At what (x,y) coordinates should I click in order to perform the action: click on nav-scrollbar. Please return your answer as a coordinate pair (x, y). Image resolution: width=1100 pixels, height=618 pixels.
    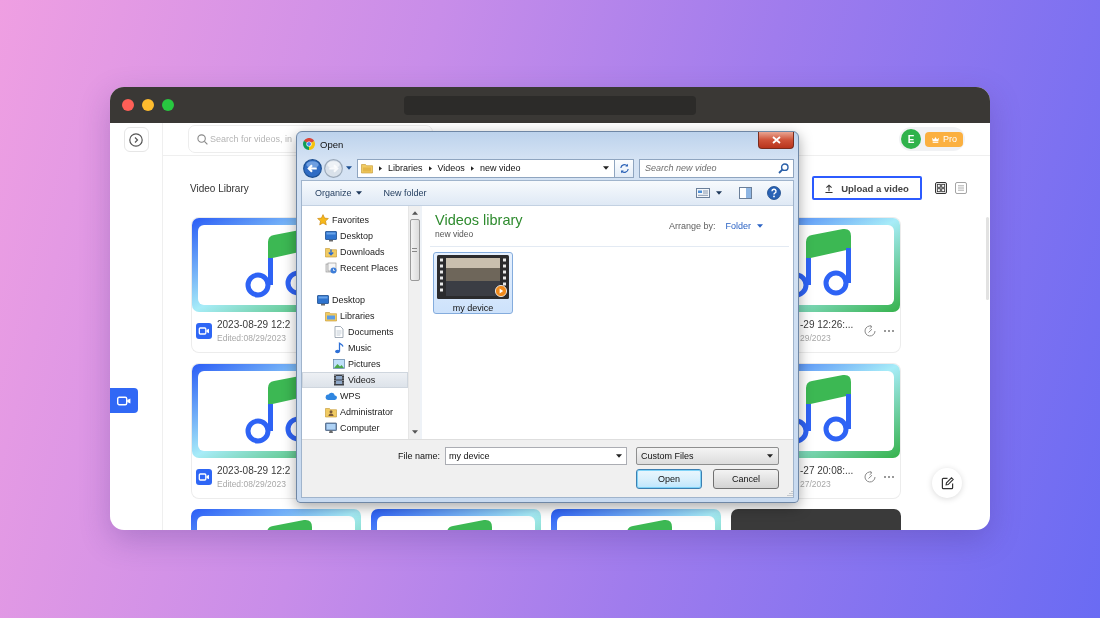
    Looking at the image, I should click on (414, 322).